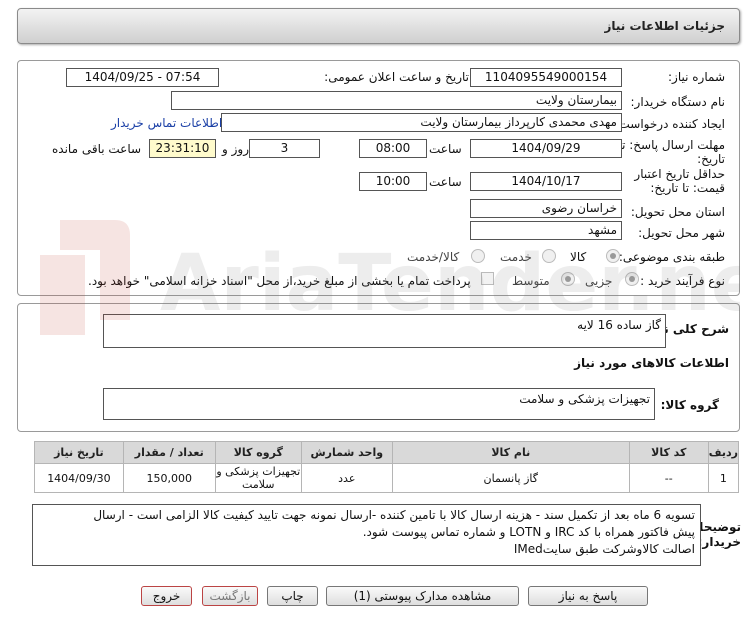 This screenshot has width=755, height=622. What do you see at coordinates (510, 452) in the screenshot?
I see `col-name-header: نام کالا` at bounding box center [510, 452].